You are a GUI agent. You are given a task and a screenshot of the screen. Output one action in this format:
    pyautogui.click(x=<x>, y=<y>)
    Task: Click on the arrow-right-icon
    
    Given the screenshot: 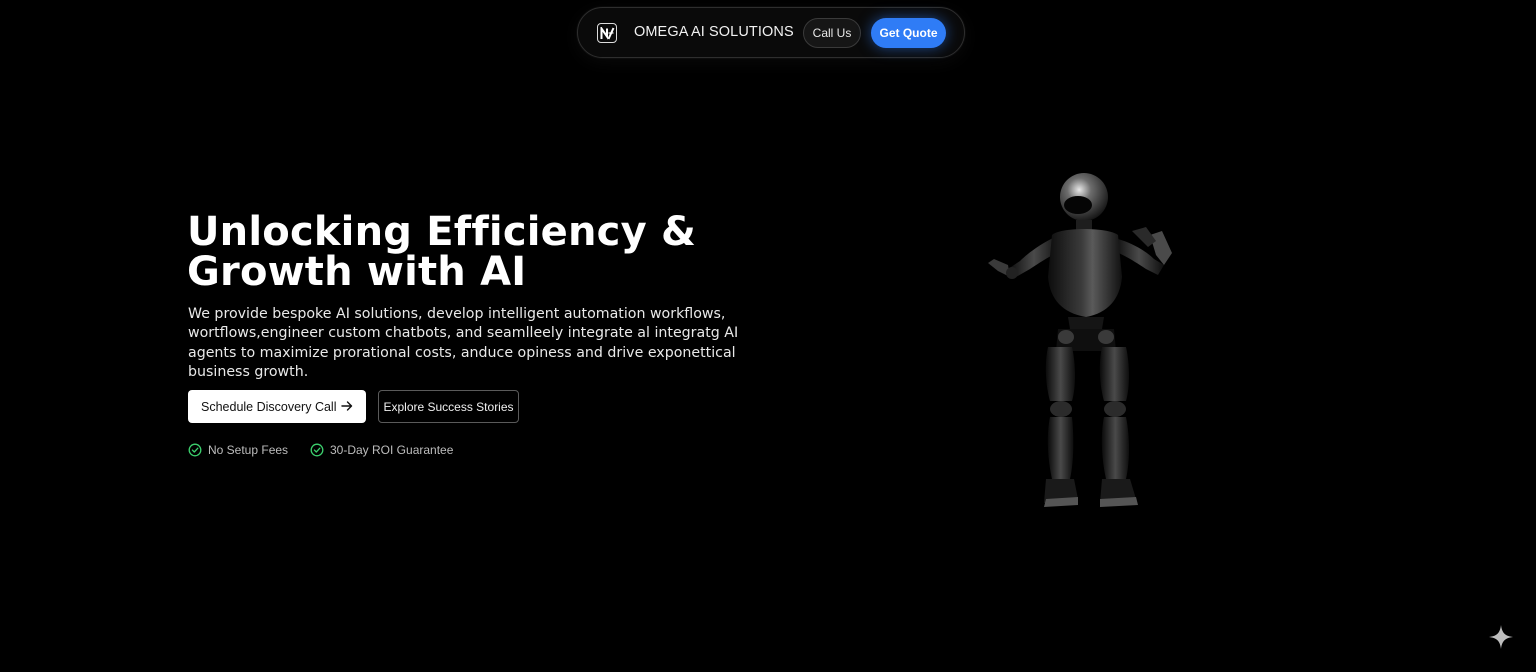 What is the action you would take?
    pyautogui.click(x=347, y=406)
    